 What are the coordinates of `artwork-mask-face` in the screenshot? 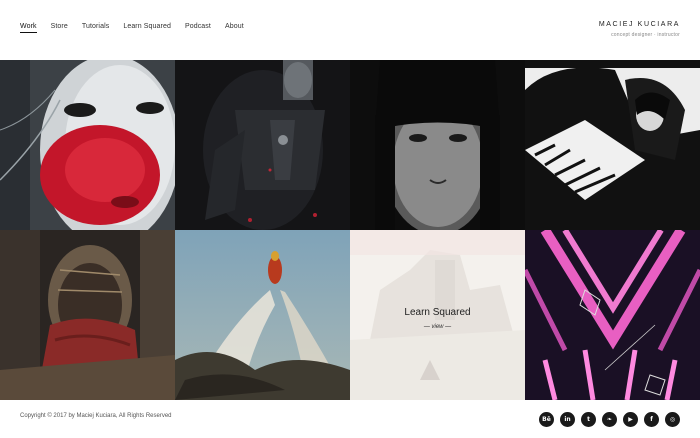 It's located at (87, 145).